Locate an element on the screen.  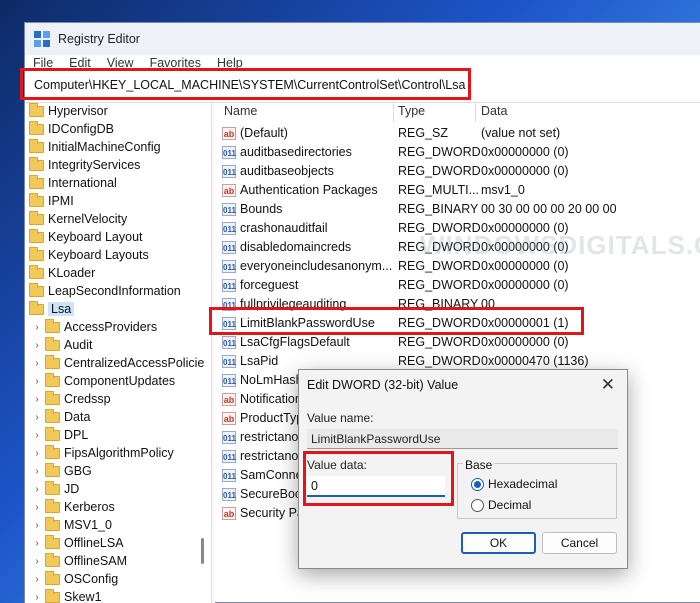
tree-item: Keyboard Layout is located at coordinates (86, 237).